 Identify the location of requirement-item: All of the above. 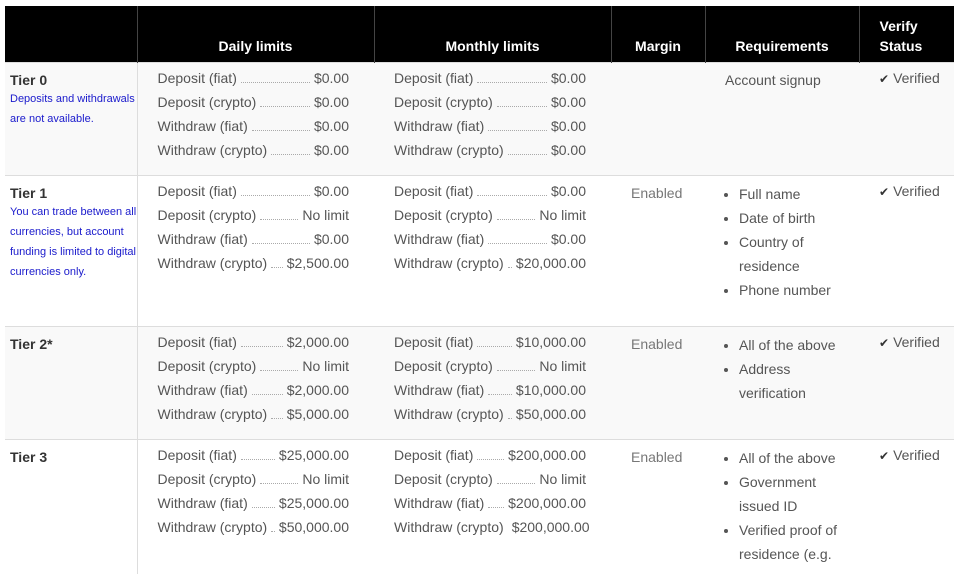
(794, 345).